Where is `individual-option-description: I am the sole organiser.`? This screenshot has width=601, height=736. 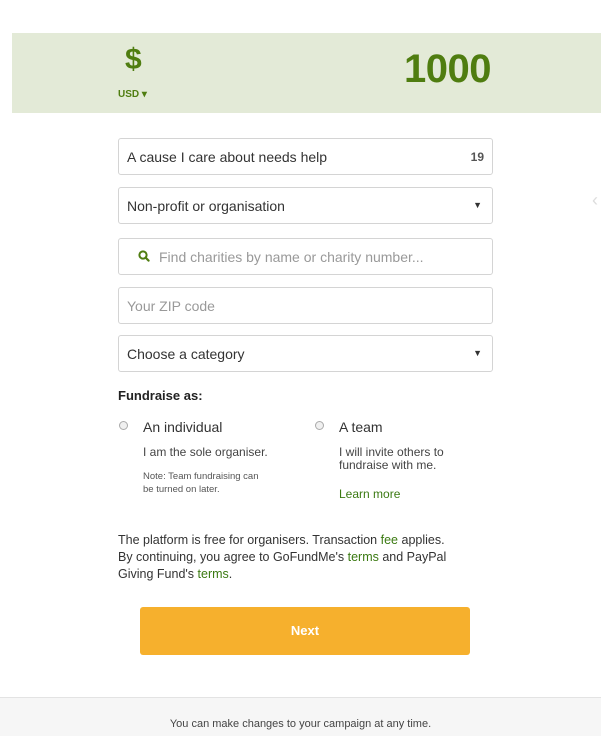
individual-option-description: I am the sole organiser. is located at coordinates (205, 452).